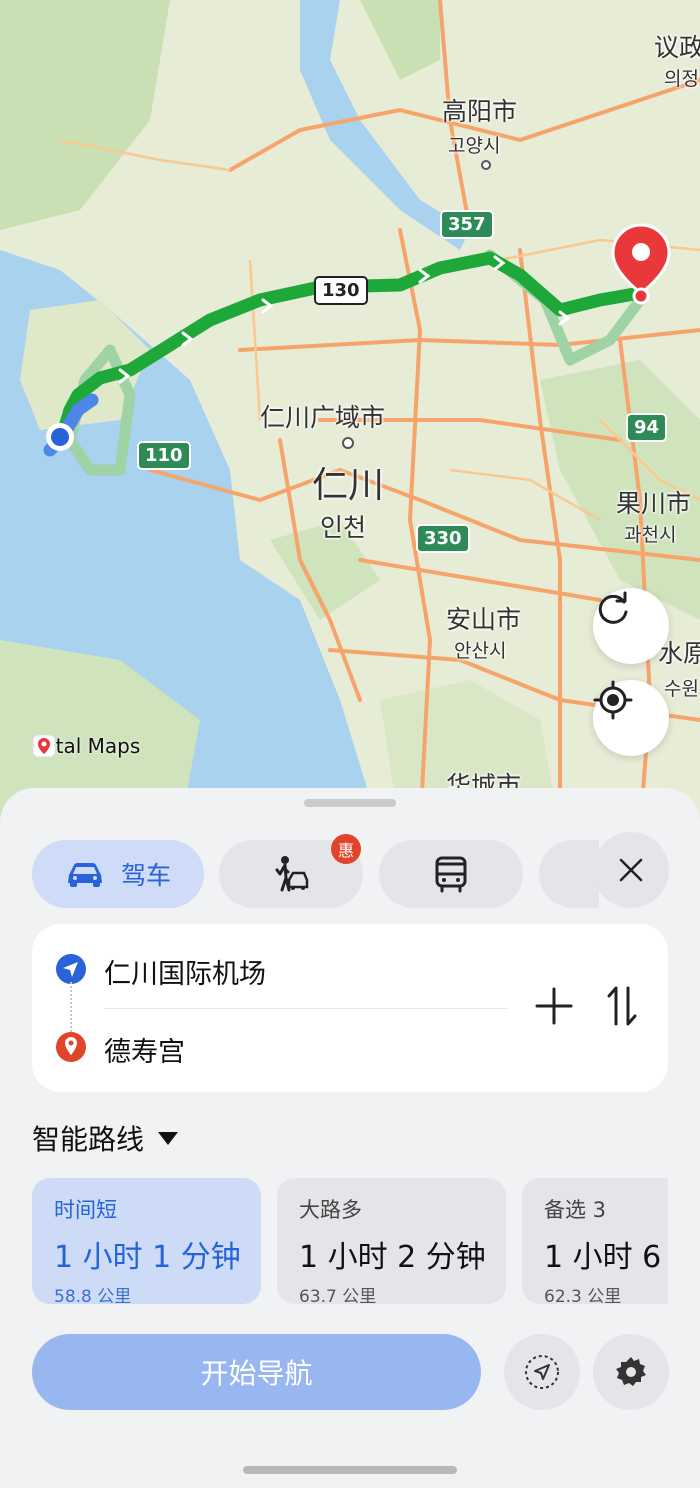 This screenshot has height=1488, width=700. I want to click on swap-route-button, so click(622, 1006).